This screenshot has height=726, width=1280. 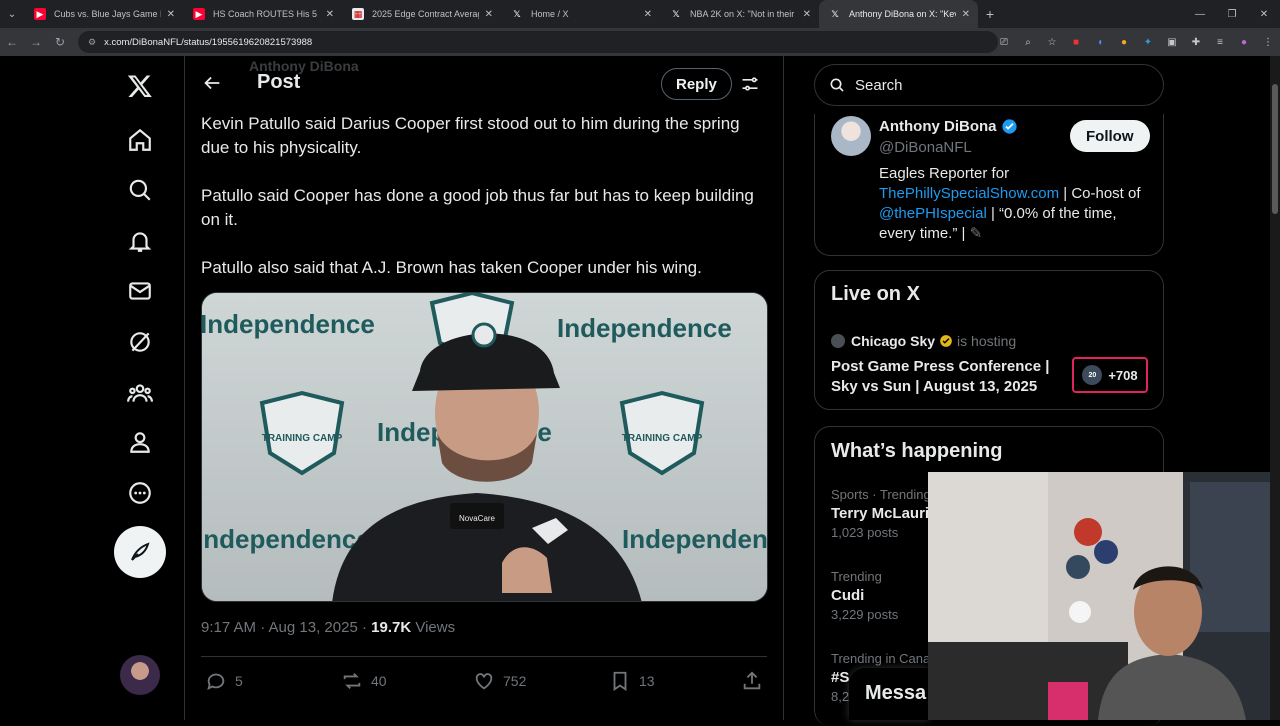 What do you see at coordinates (752, 680) in the screenshot?
I see `share-icon` at bounding box center [752, 680].